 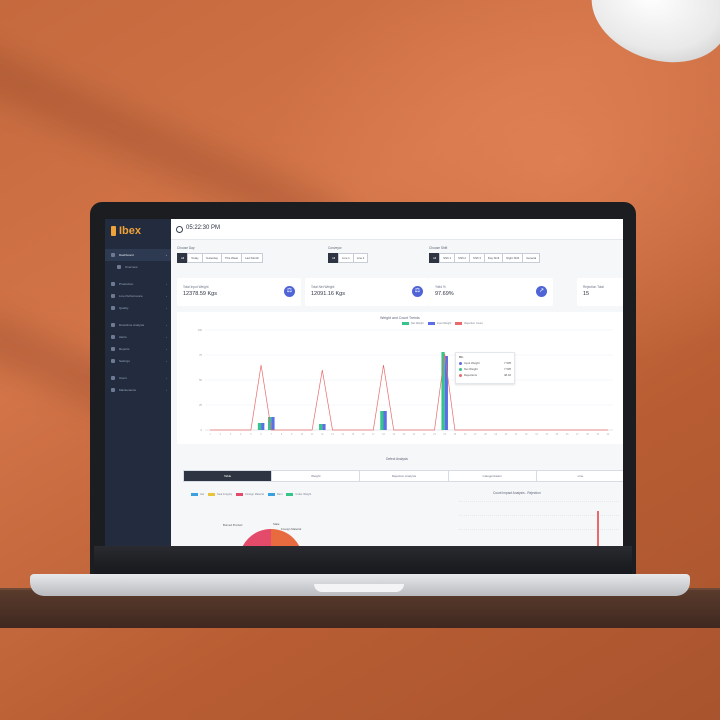 What do you see at coordinates (316, 476) in the screenshot?
I see `tab-weight: Weight` at bounding box center [316, 476].